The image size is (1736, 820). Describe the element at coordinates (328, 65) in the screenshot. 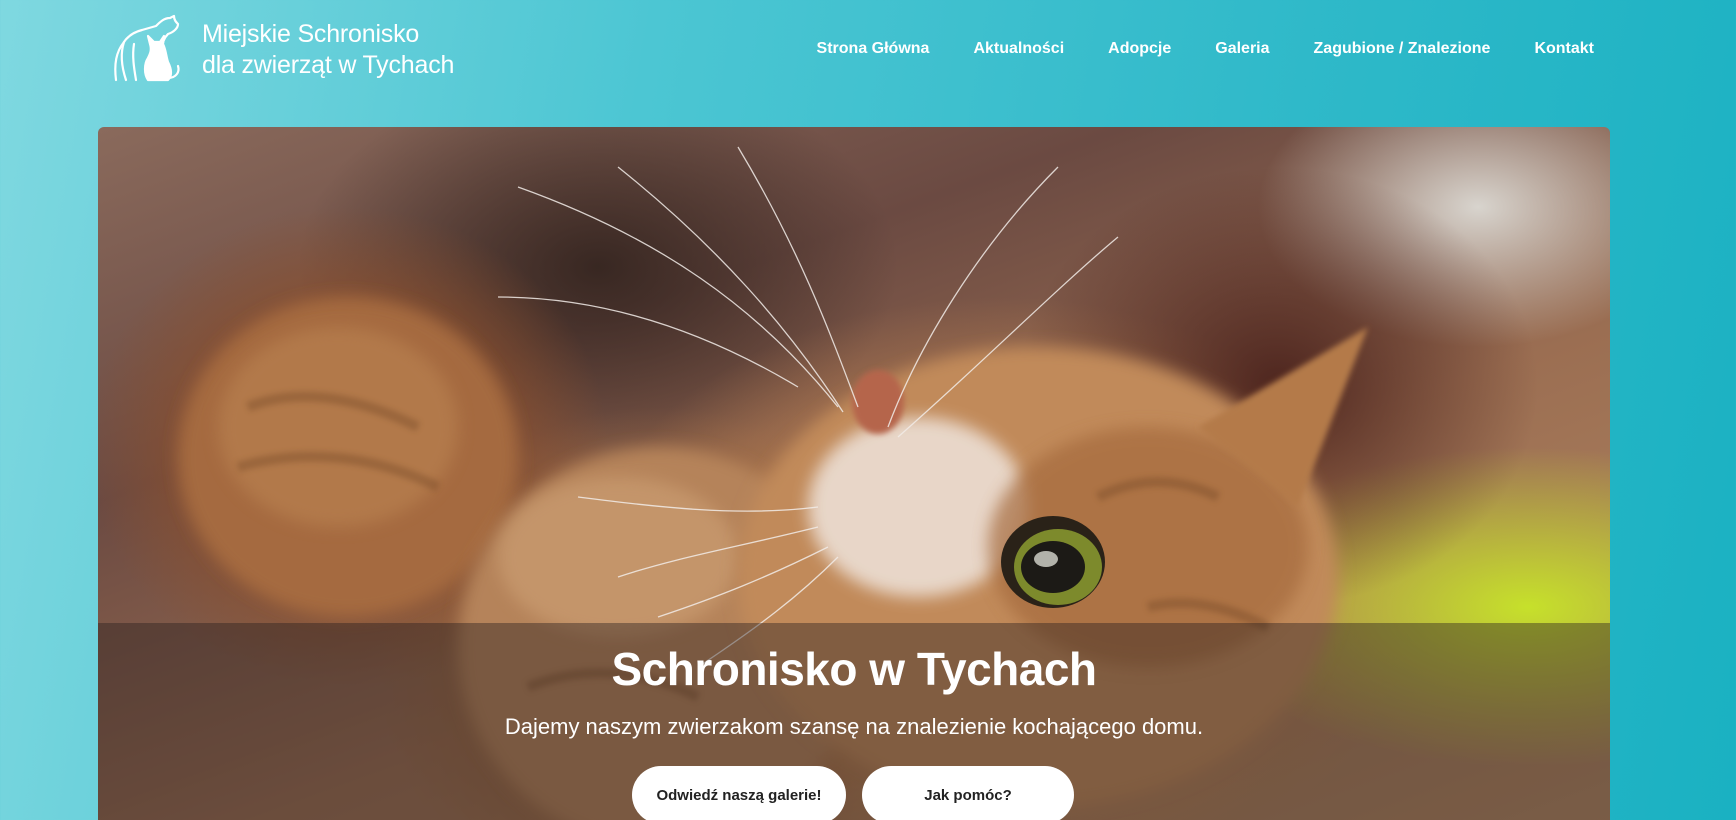

I see `site-name-line2: dla zwierząt w Tychach` at that location.